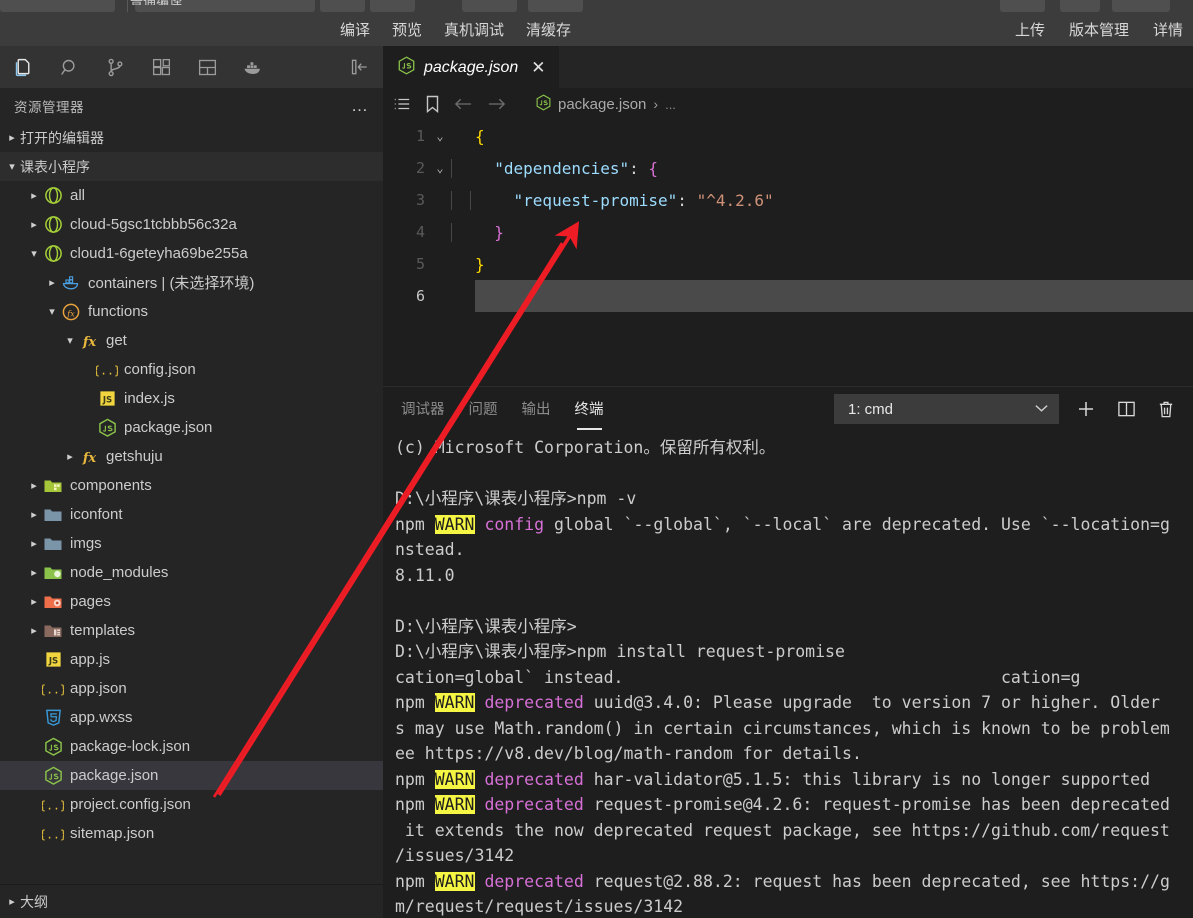 This screenshot has width=1193, height=918. I want to click on docker-icon, so click(253, 67).